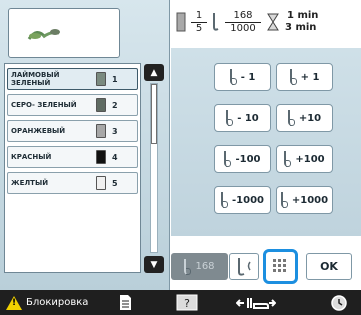 This screenshot has height=315, width=361. I want to click on thread-name: ОРАНЖЕВЫЙ, so click(38, 131).